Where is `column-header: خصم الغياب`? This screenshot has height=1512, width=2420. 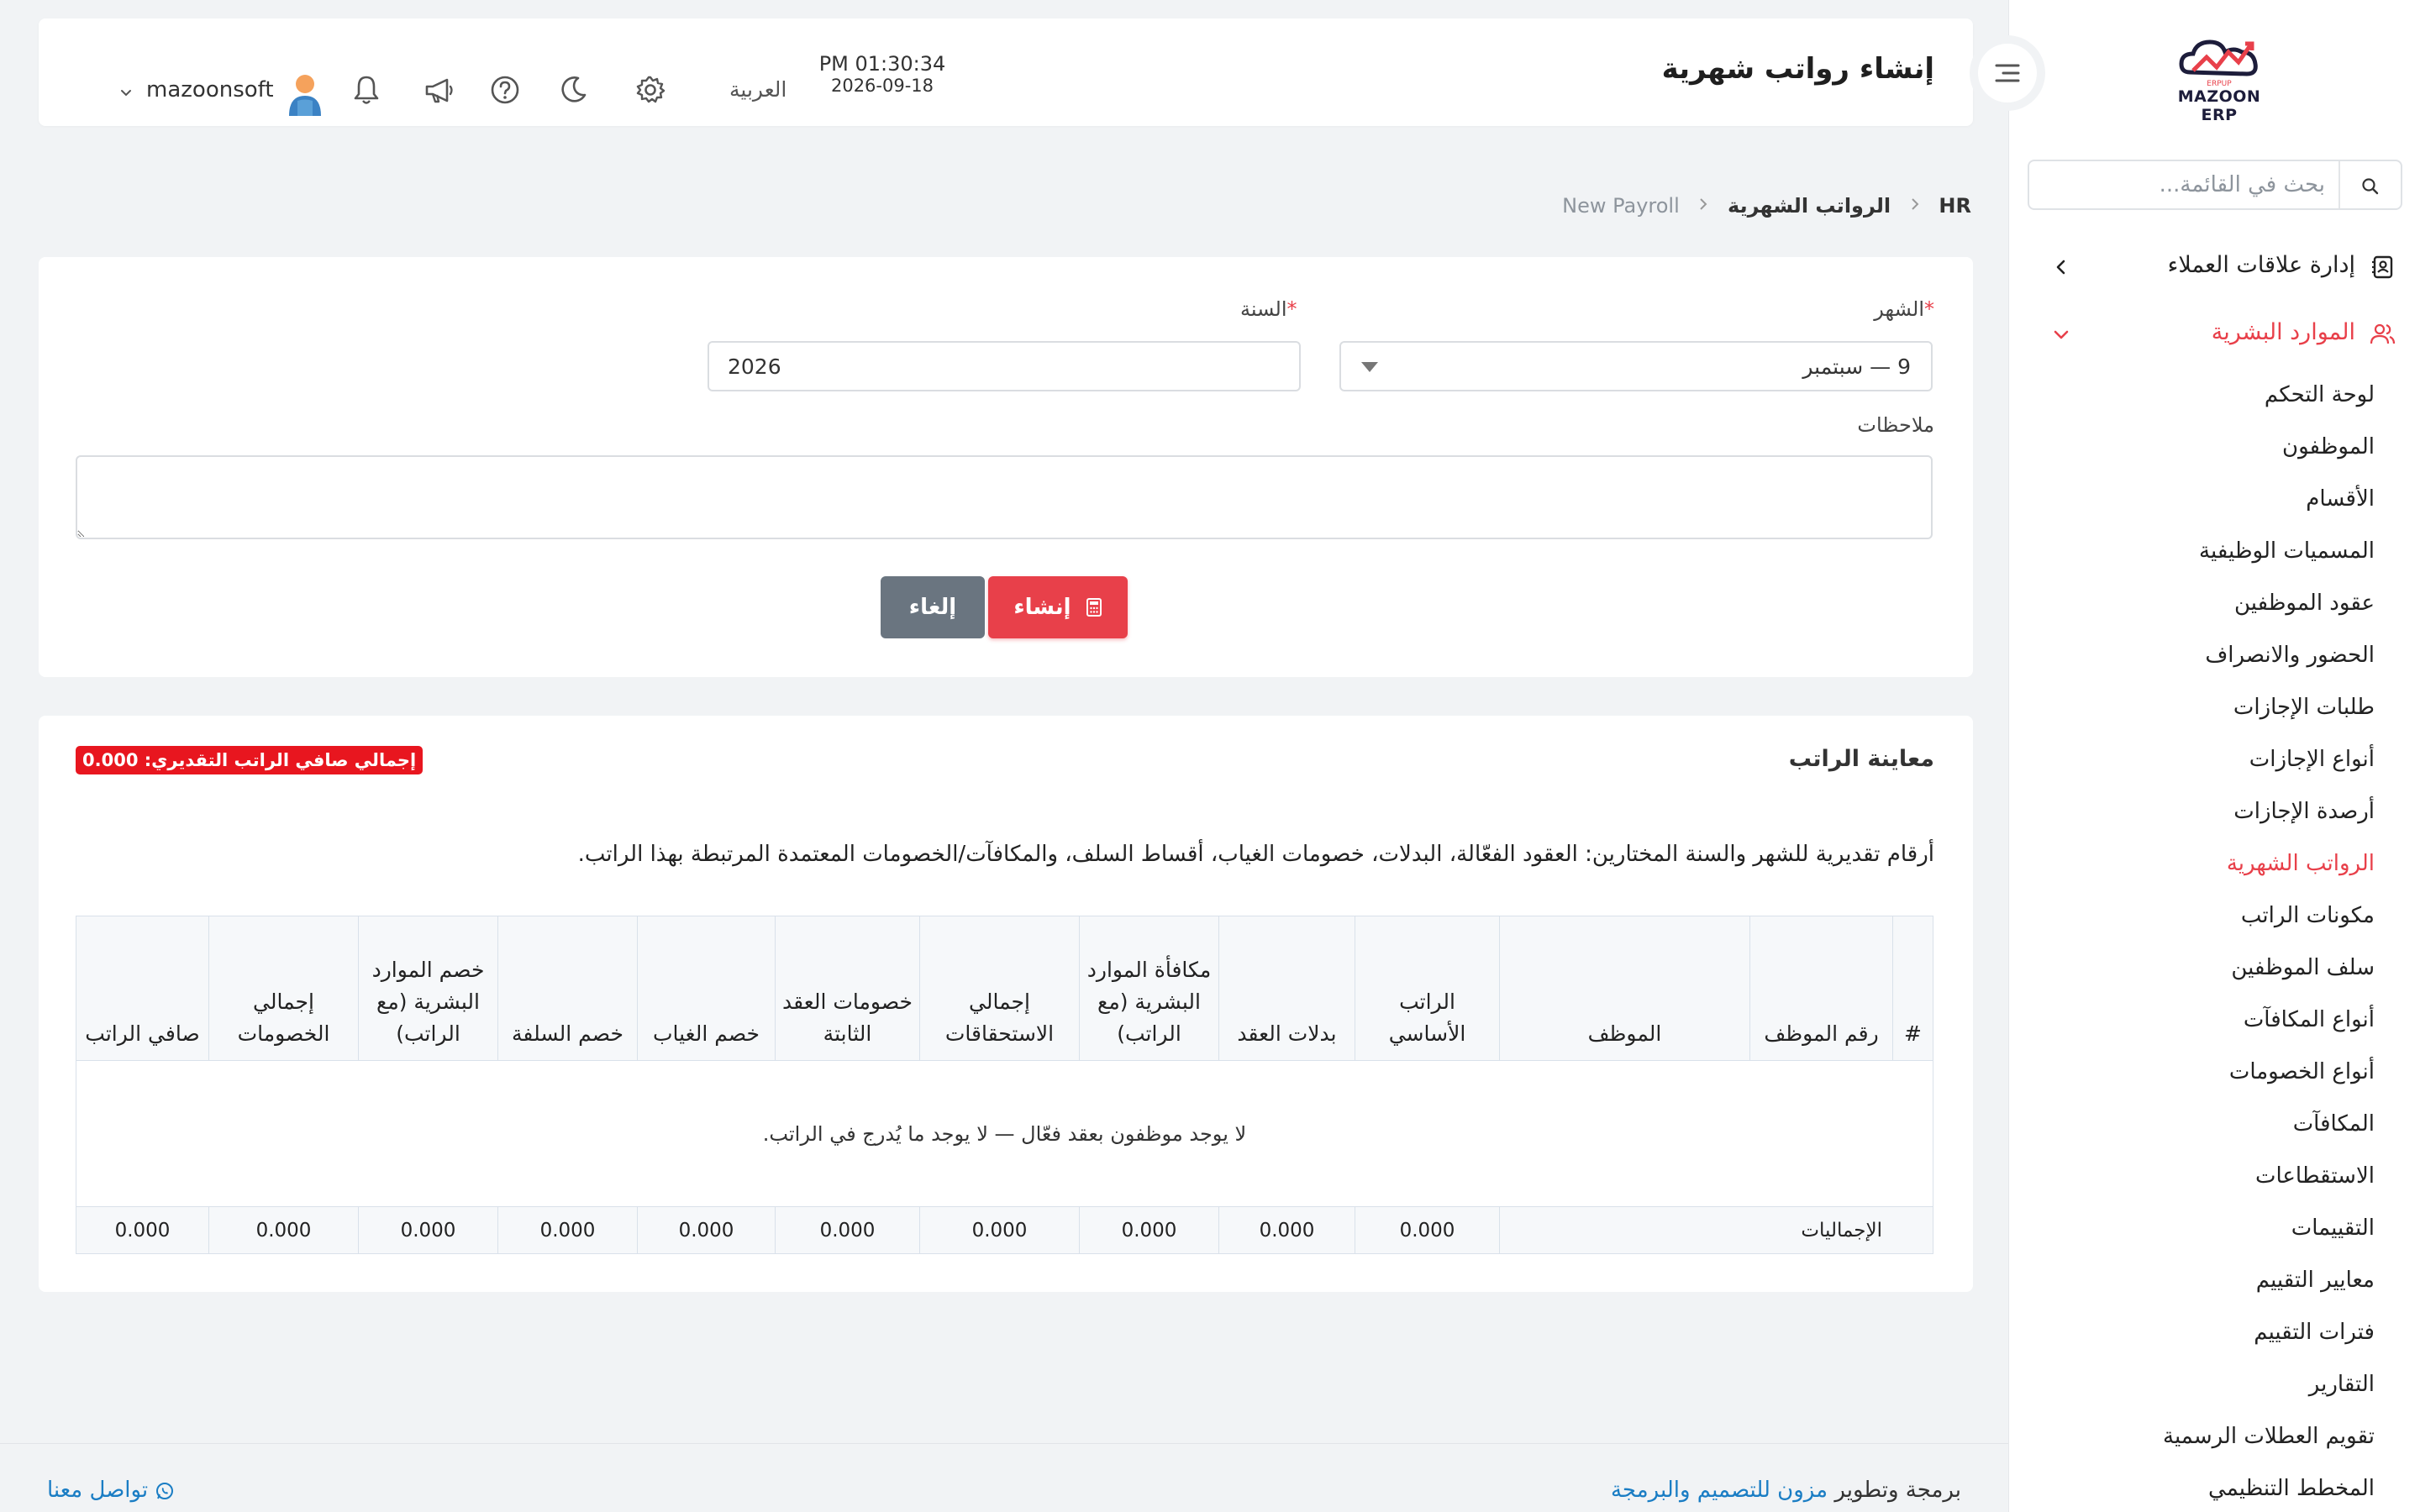
column-header: خصم الغياب is located at coordinates (706, 988).